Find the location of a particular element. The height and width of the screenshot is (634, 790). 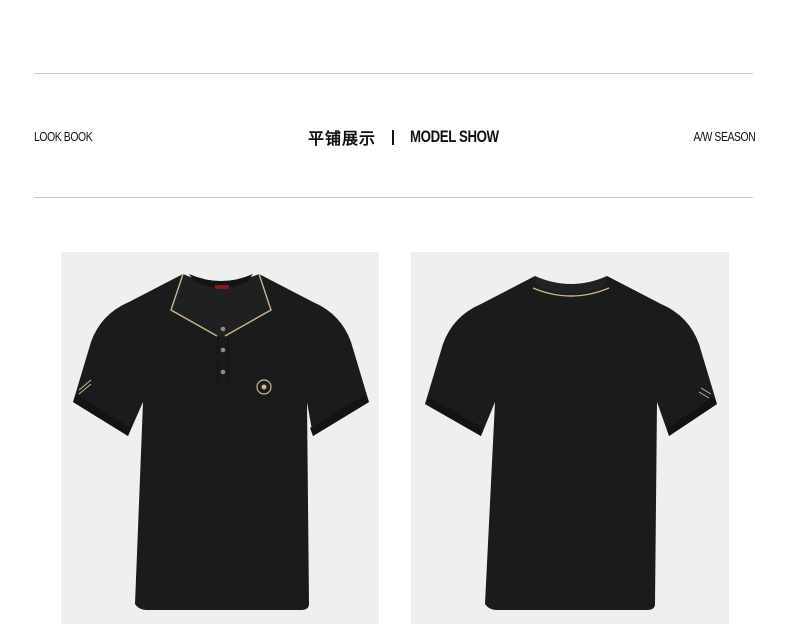

title-separator is located at coordinates (393, 137).